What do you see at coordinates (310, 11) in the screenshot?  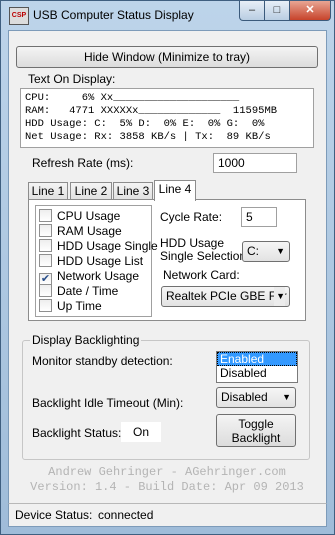 I see `close-button: ✕` at bounding box center [310, 11].